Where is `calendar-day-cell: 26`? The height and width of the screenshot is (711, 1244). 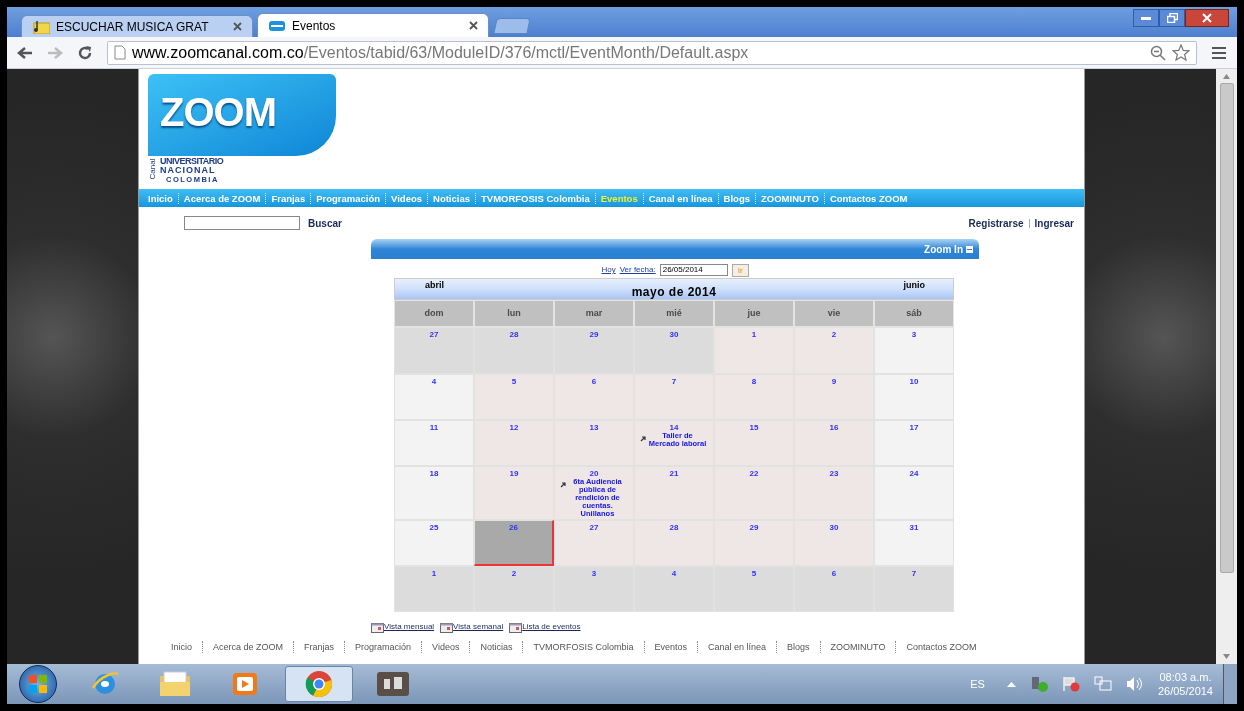
calendar-day-cell: 26 is located at coordinates (514, 543).